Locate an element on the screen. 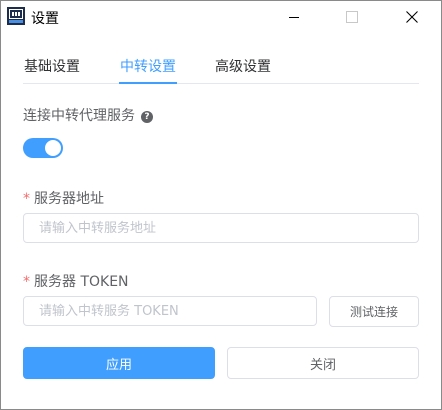 This screenshot has height=410, width=442. tab-basic-settings: 基础设置 is located at coordinates (52, 66).